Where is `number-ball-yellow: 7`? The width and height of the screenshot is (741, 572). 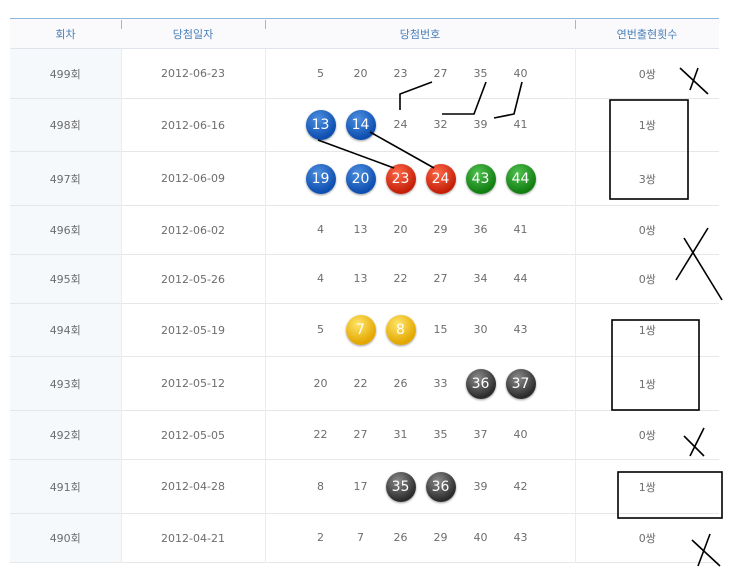 number-ball-yellow: 7 is located at coordinates (360, 330).